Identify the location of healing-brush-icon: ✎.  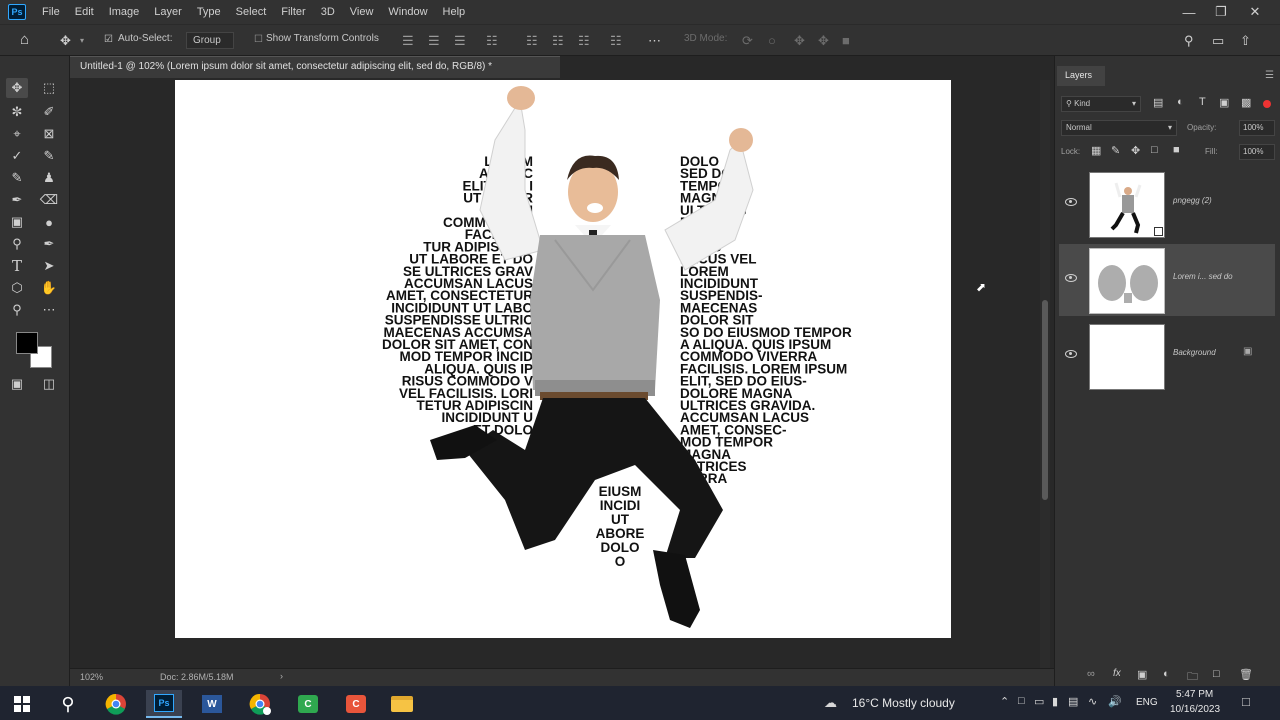
(49, 156).